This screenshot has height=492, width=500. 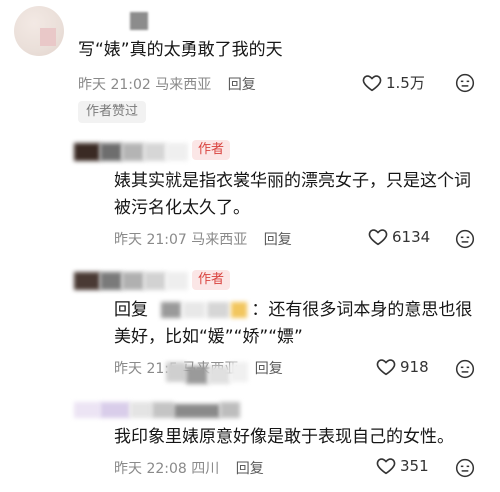 I want to click on comment-reply-button: 回复, so click(x=242, y=85).